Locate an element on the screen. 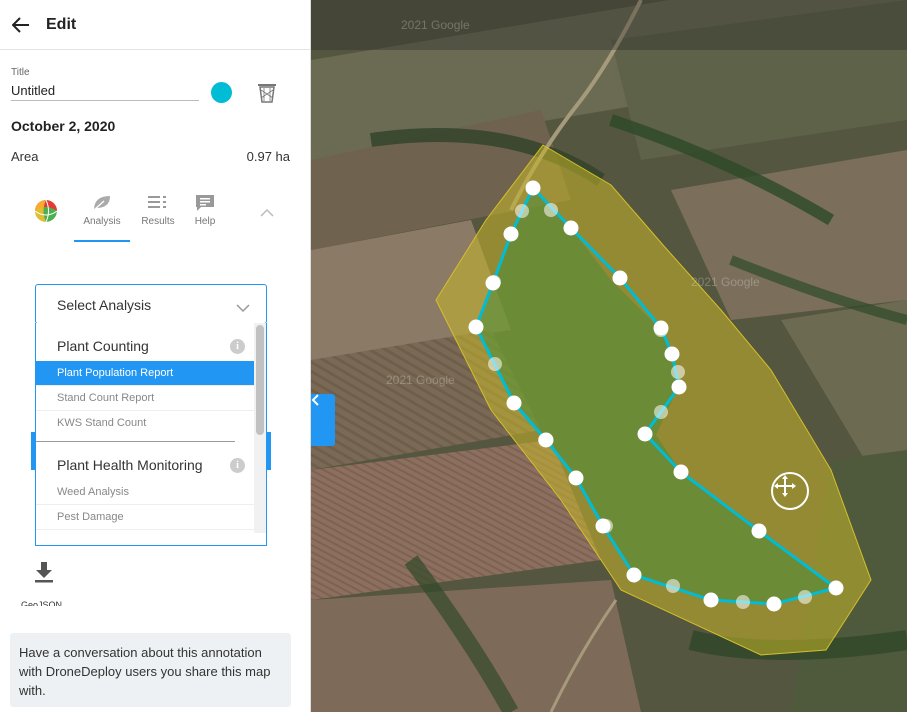 This screenshot has width=907, height=712. chevron-left-icon is located at coordinates (315, 400).